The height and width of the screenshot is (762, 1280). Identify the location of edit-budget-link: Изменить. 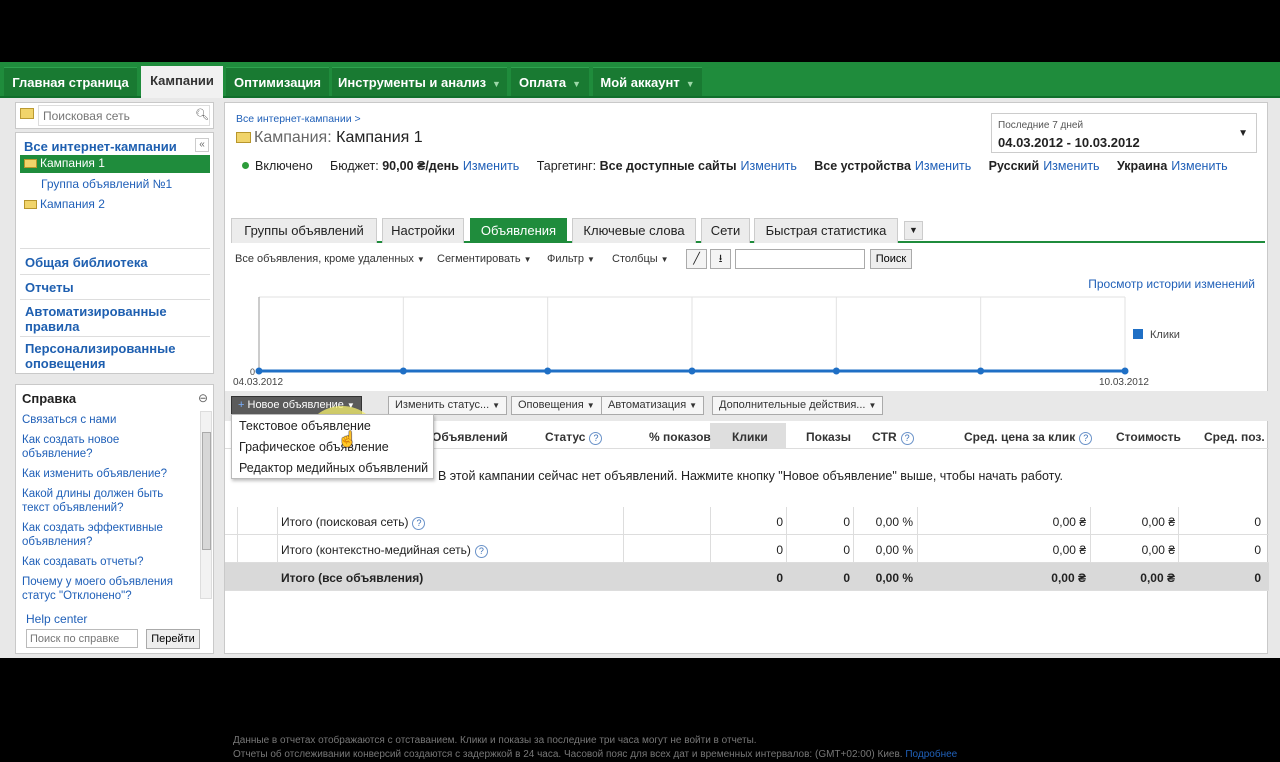
(491, 166).